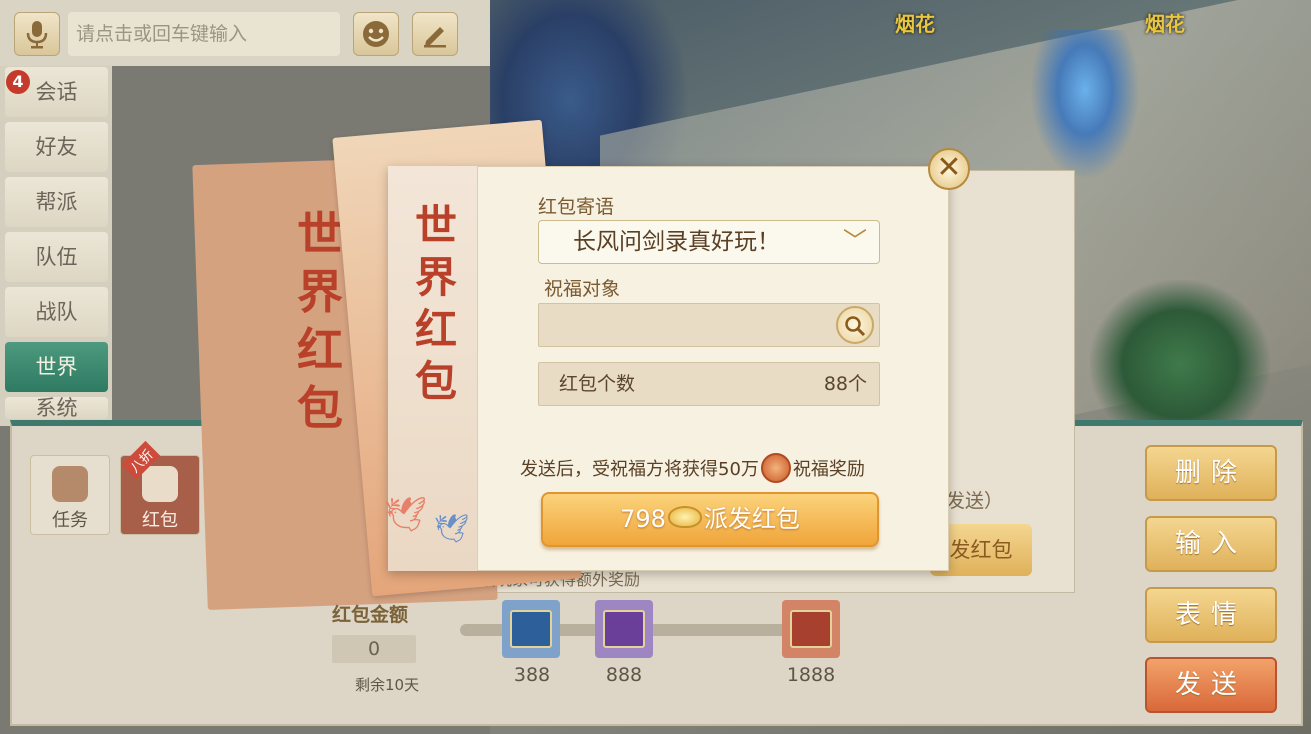  Describe the element at coordinates (374, 649) in the screenshot. I see `amount-value: 0` at that location.